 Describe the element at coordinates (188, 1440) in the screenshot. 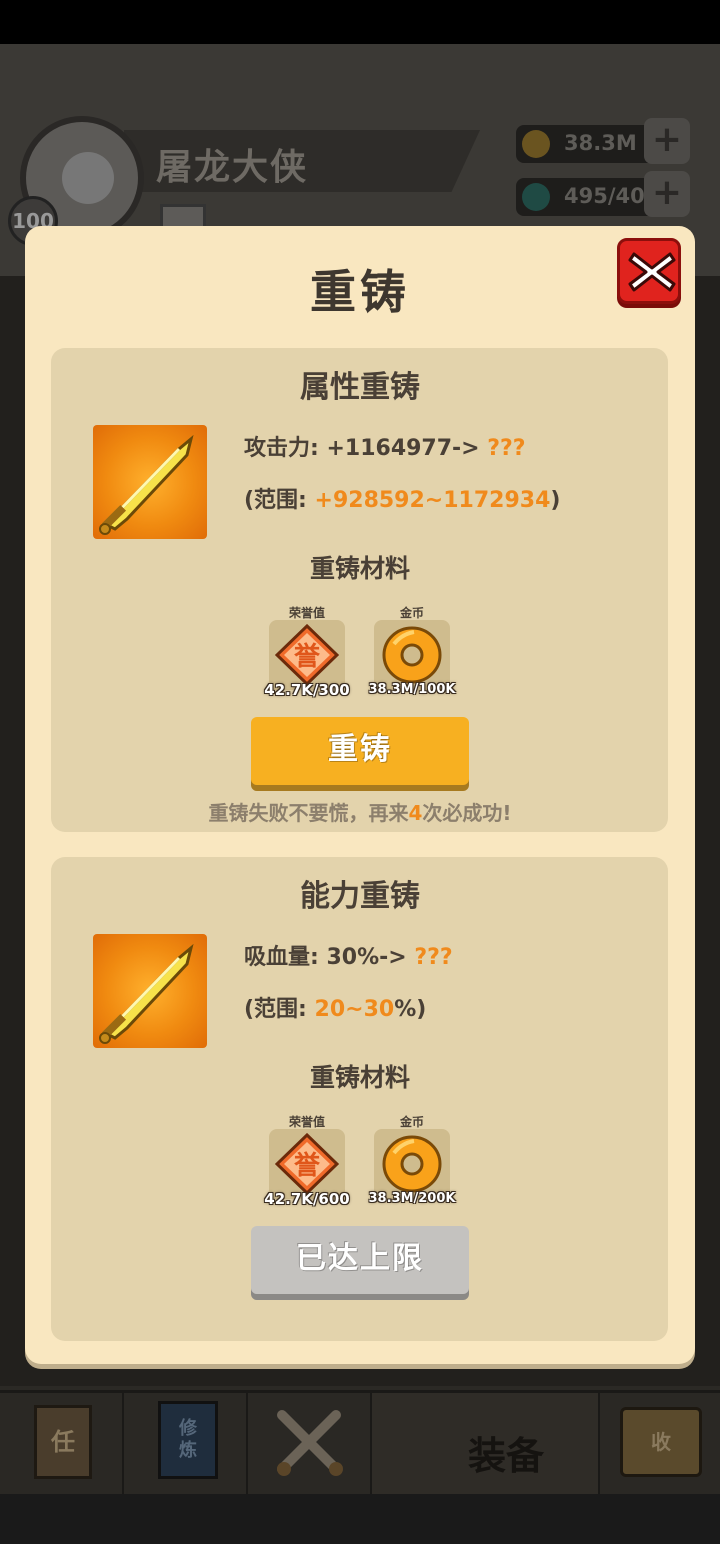

I see `cultivate-book-icon: 修炼` at that location.